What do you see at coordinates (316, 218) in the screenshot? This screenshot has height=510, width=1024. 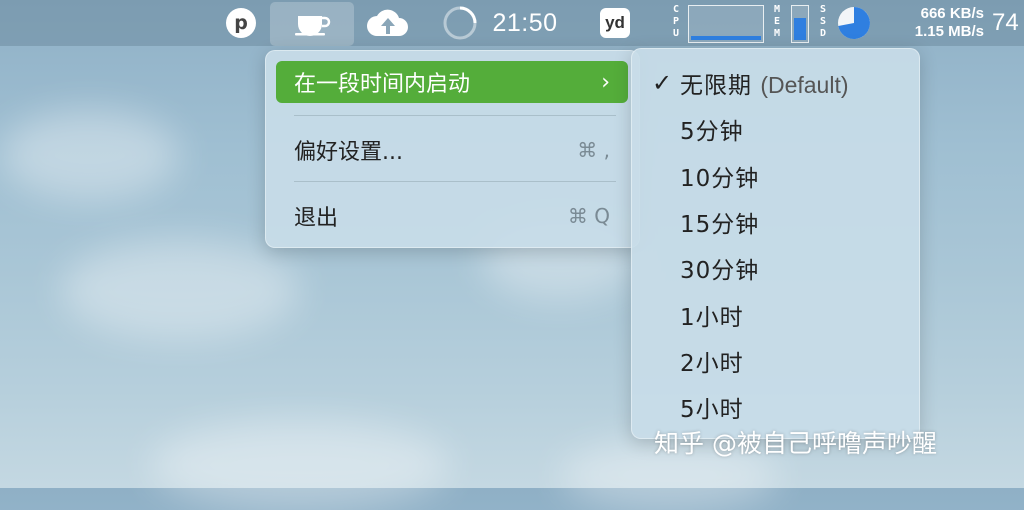 I see `menu-item-label: 退出` at bounding box center [316, 218].